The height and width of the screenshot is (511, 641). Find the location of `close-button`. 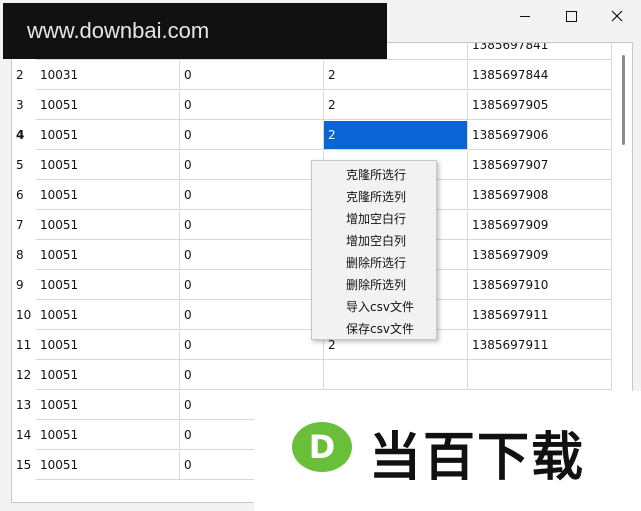

close-button is located at coordinates (617, 16).